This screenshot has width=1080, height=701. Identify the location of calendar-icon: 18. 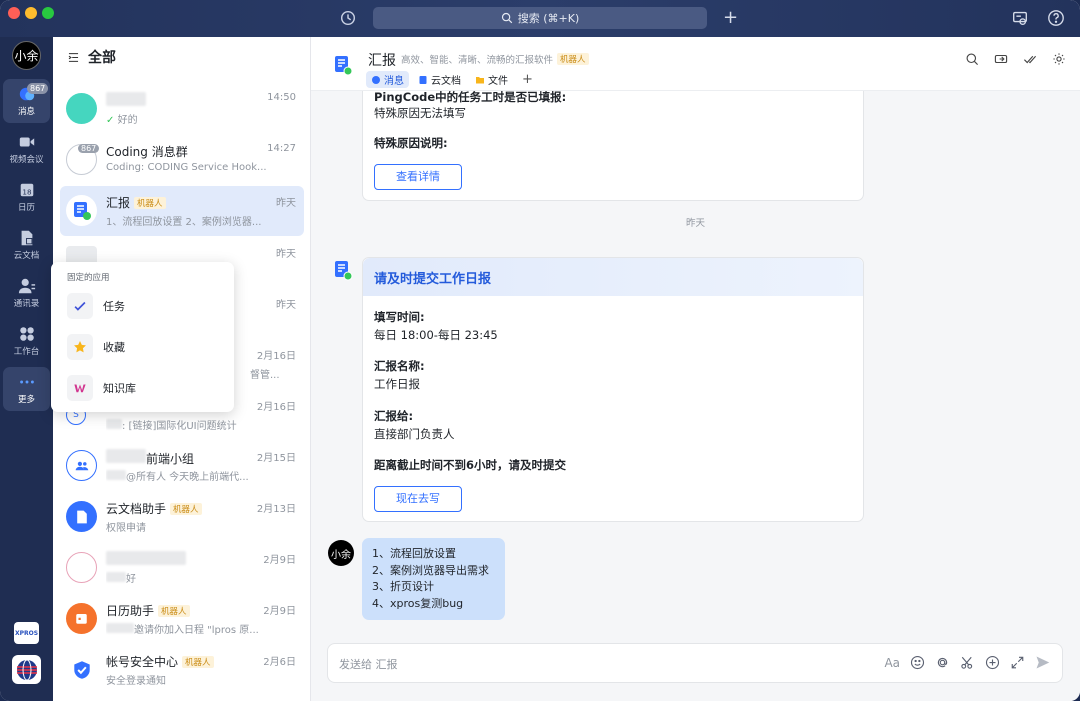
(26, 190).